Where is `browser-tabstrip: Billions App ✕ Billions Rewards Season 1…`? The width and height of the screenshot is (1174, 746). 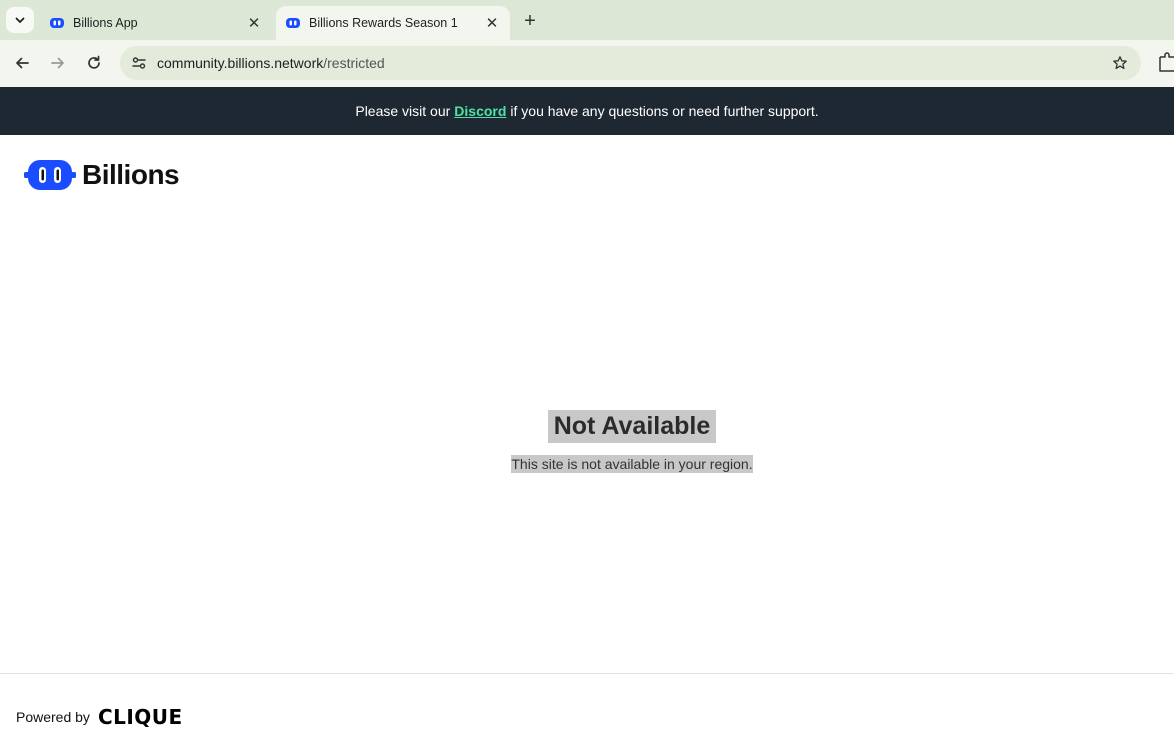 browser-tabstrip: Billions App ✕ Billions Rewards Season 1… is located at coordinates (587, 20).